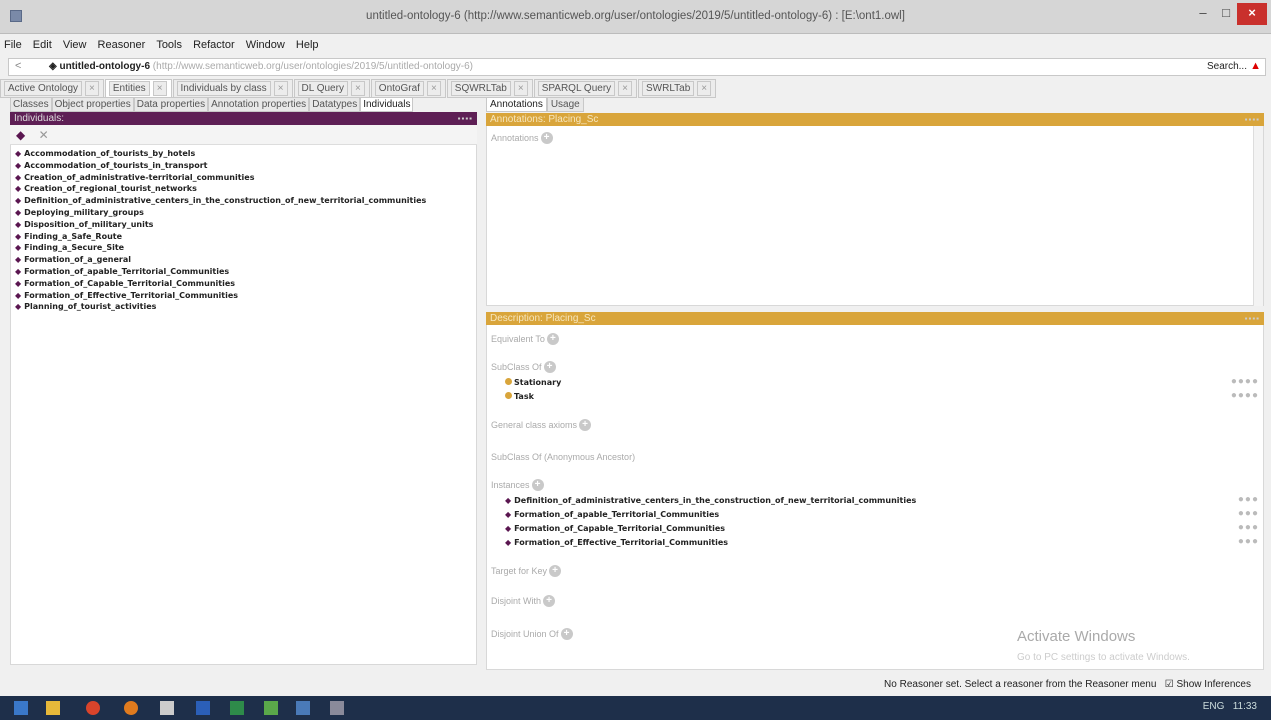  Describe the element at coordinates (387, 104) in the screenshot. I see `tab-individuals: Individuals` at that location.